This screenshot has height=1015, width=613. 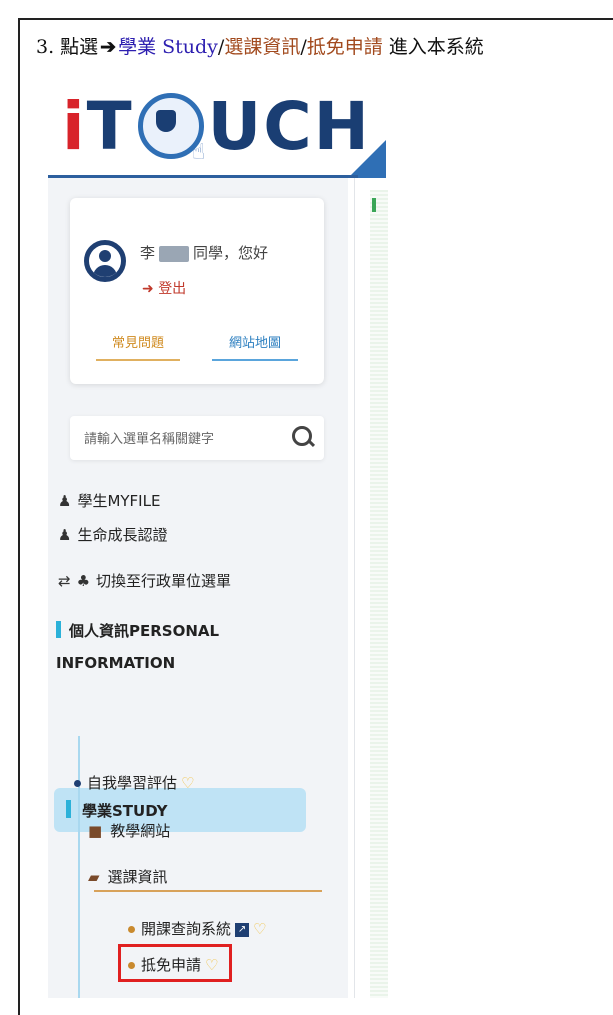 I want to click on self-eval-label: 自我學習評估, so click(x=132, y=783).